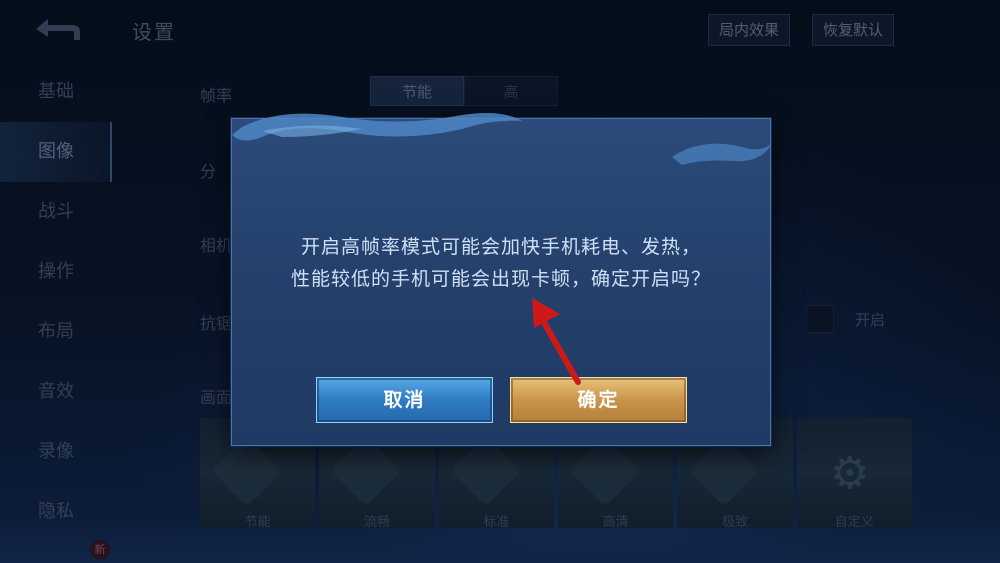 The width and height of the screenshot is (1000, 563). Describe the element at coordinates (500, 247) in the screenshot. I see `dialog-message-line1: 开启高帧率模式可能会加快手机耗电、发热，` at that location.